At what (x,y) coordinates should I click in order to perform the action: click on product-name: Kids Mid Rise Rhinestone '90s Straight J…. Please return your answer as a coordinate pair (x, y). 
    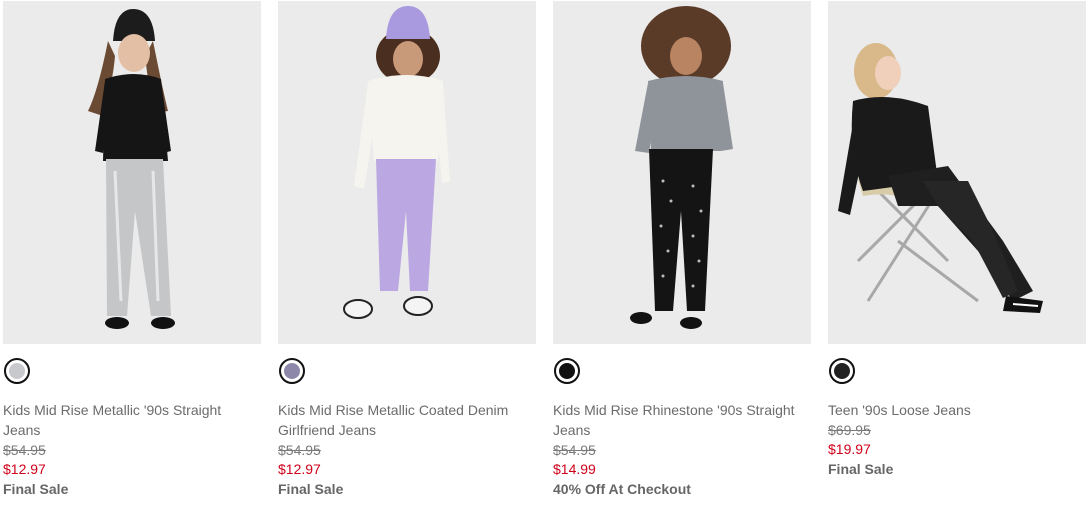
    Looking at the image, I should click on (678, 420).